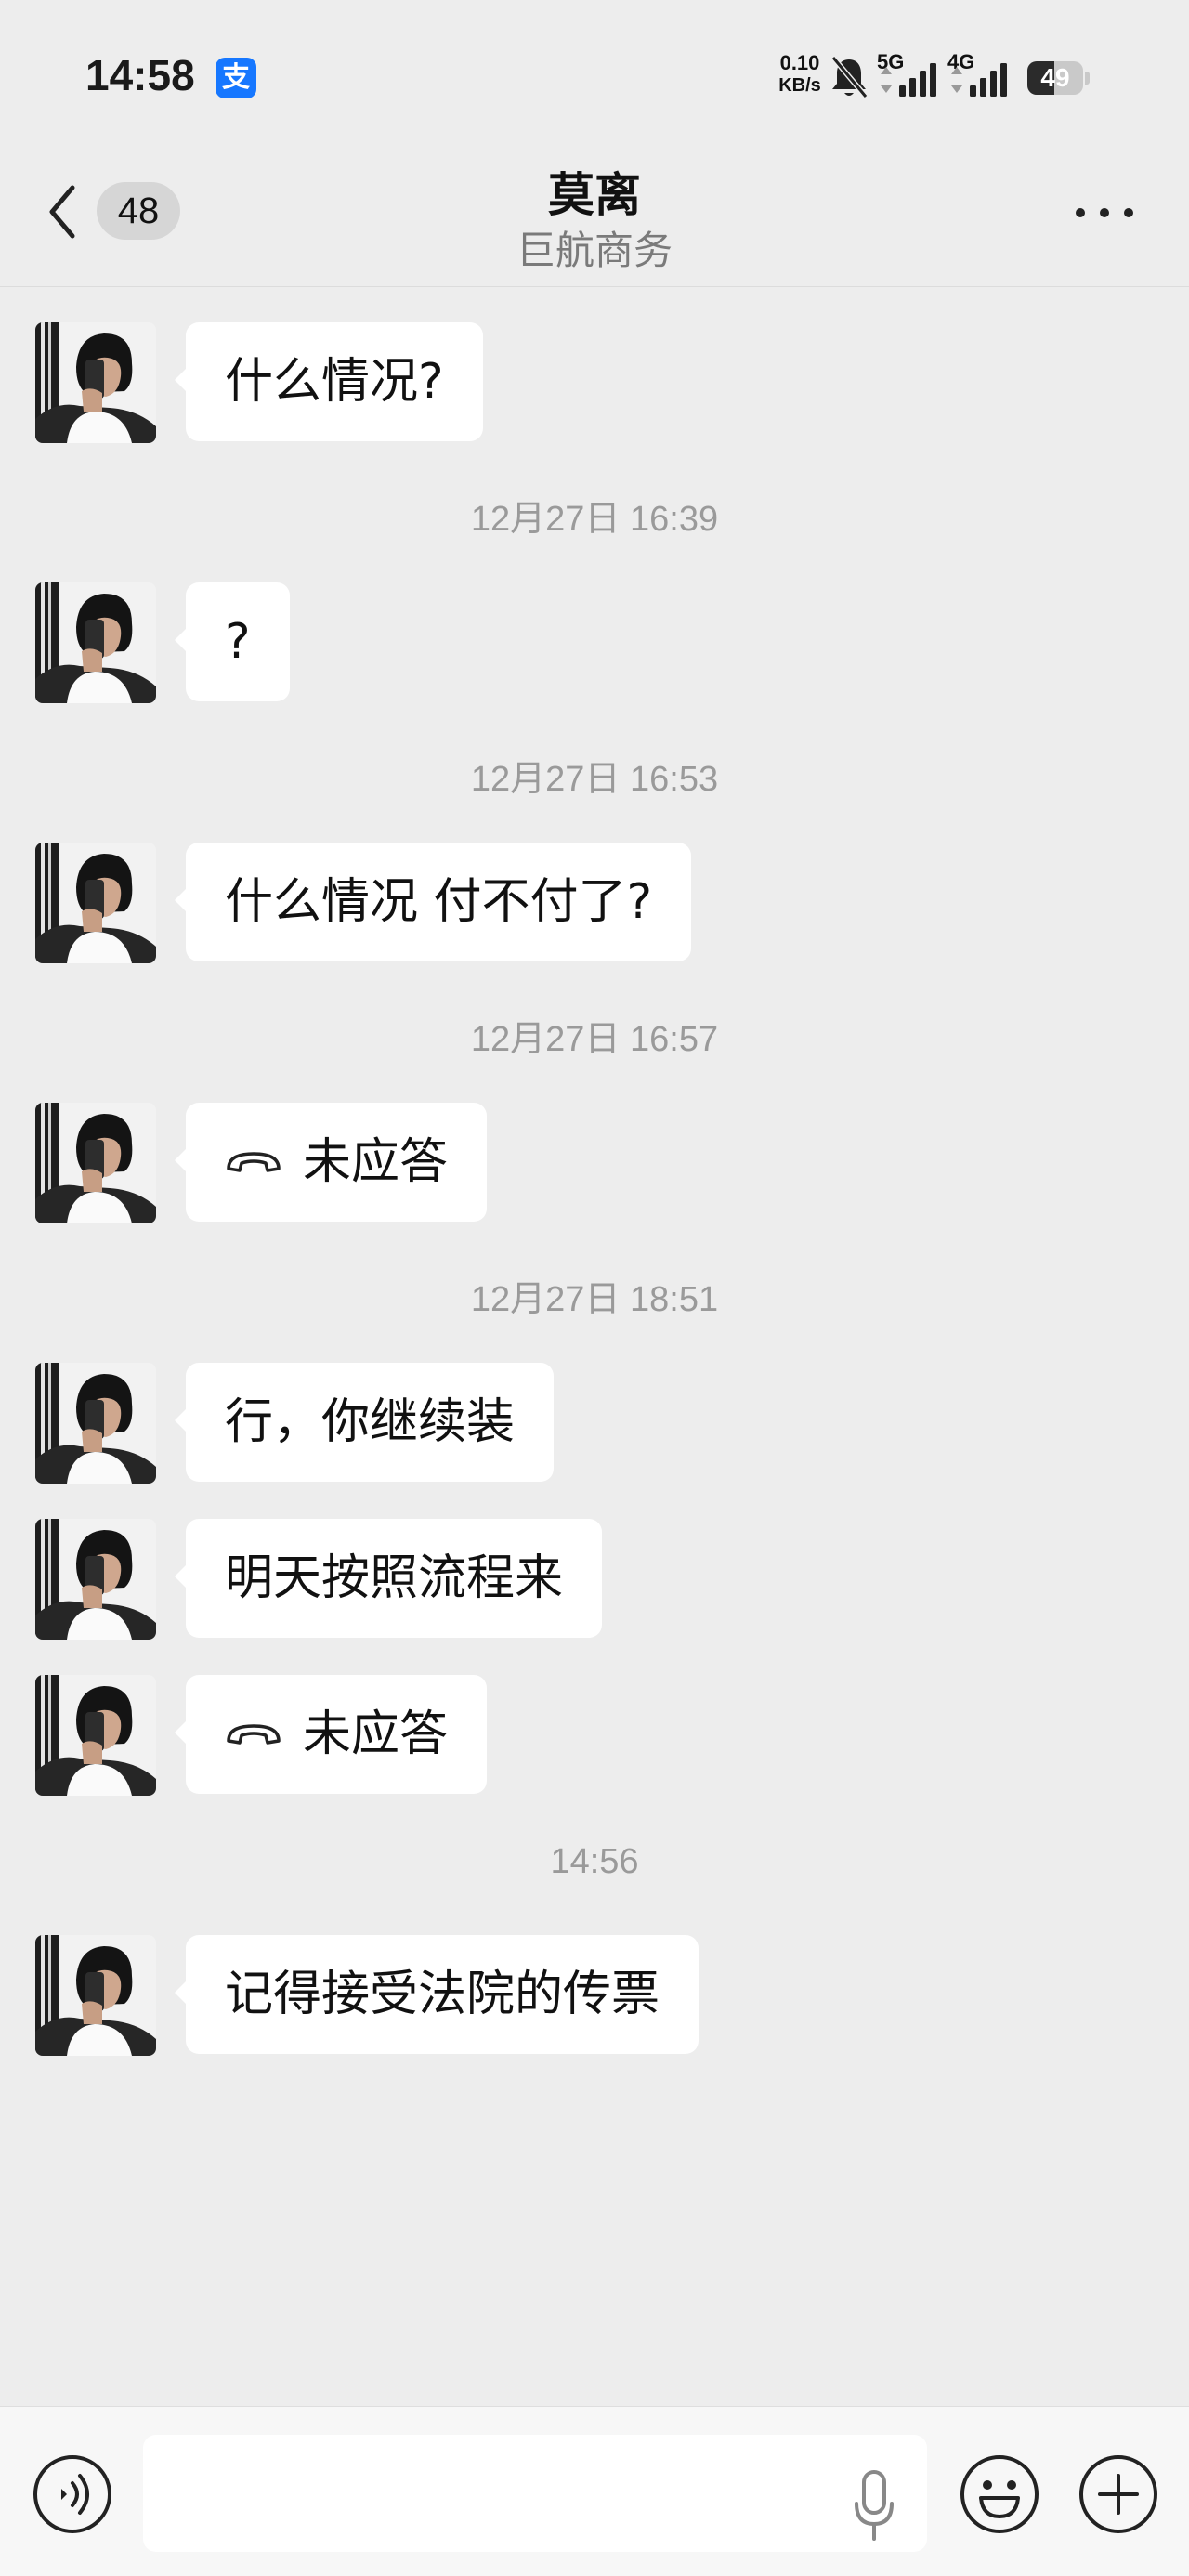 The height and width of the screenshot is (2576, 1189). Describe the element at coordinates (594, 1039) in the screenshot. I see `message-timestamp: 12月27日 16:57` at that location.